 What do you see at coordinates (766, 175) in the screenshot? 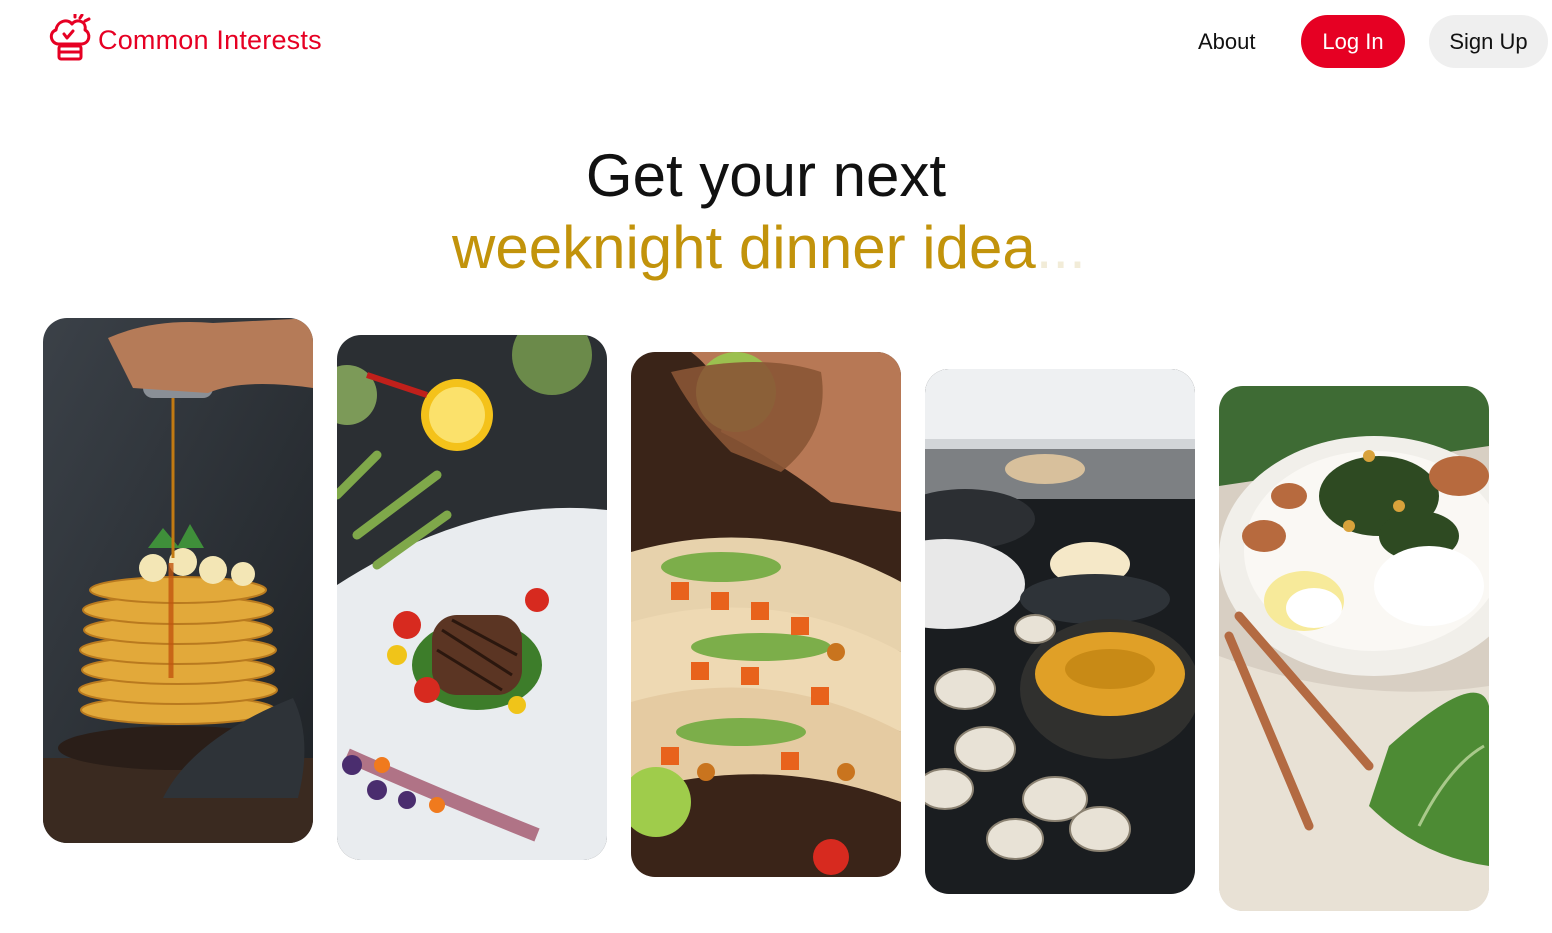
I see `hero-heading: Get your next` at bounding box center [766, 175].